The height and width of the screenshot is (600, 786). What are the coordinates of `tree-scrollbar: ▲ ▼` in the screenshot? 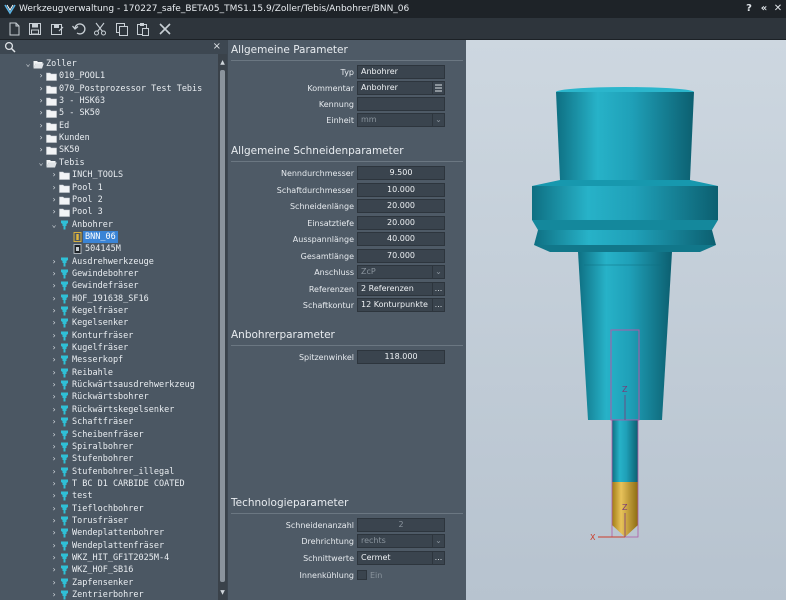 It's located at (222, 327).